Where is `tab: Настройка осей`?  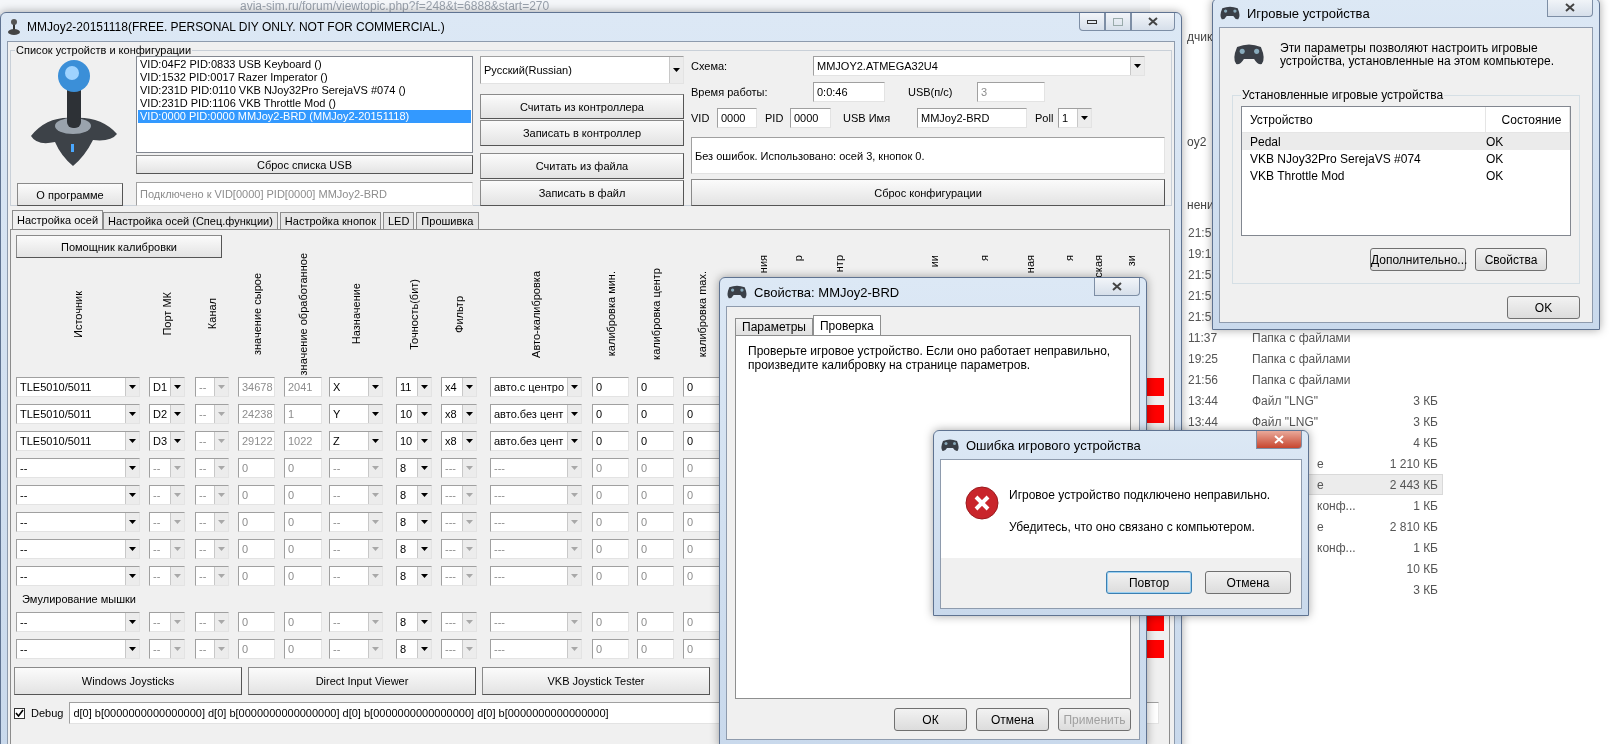
tab: Настройка осей is located at coordinates (58, 219).